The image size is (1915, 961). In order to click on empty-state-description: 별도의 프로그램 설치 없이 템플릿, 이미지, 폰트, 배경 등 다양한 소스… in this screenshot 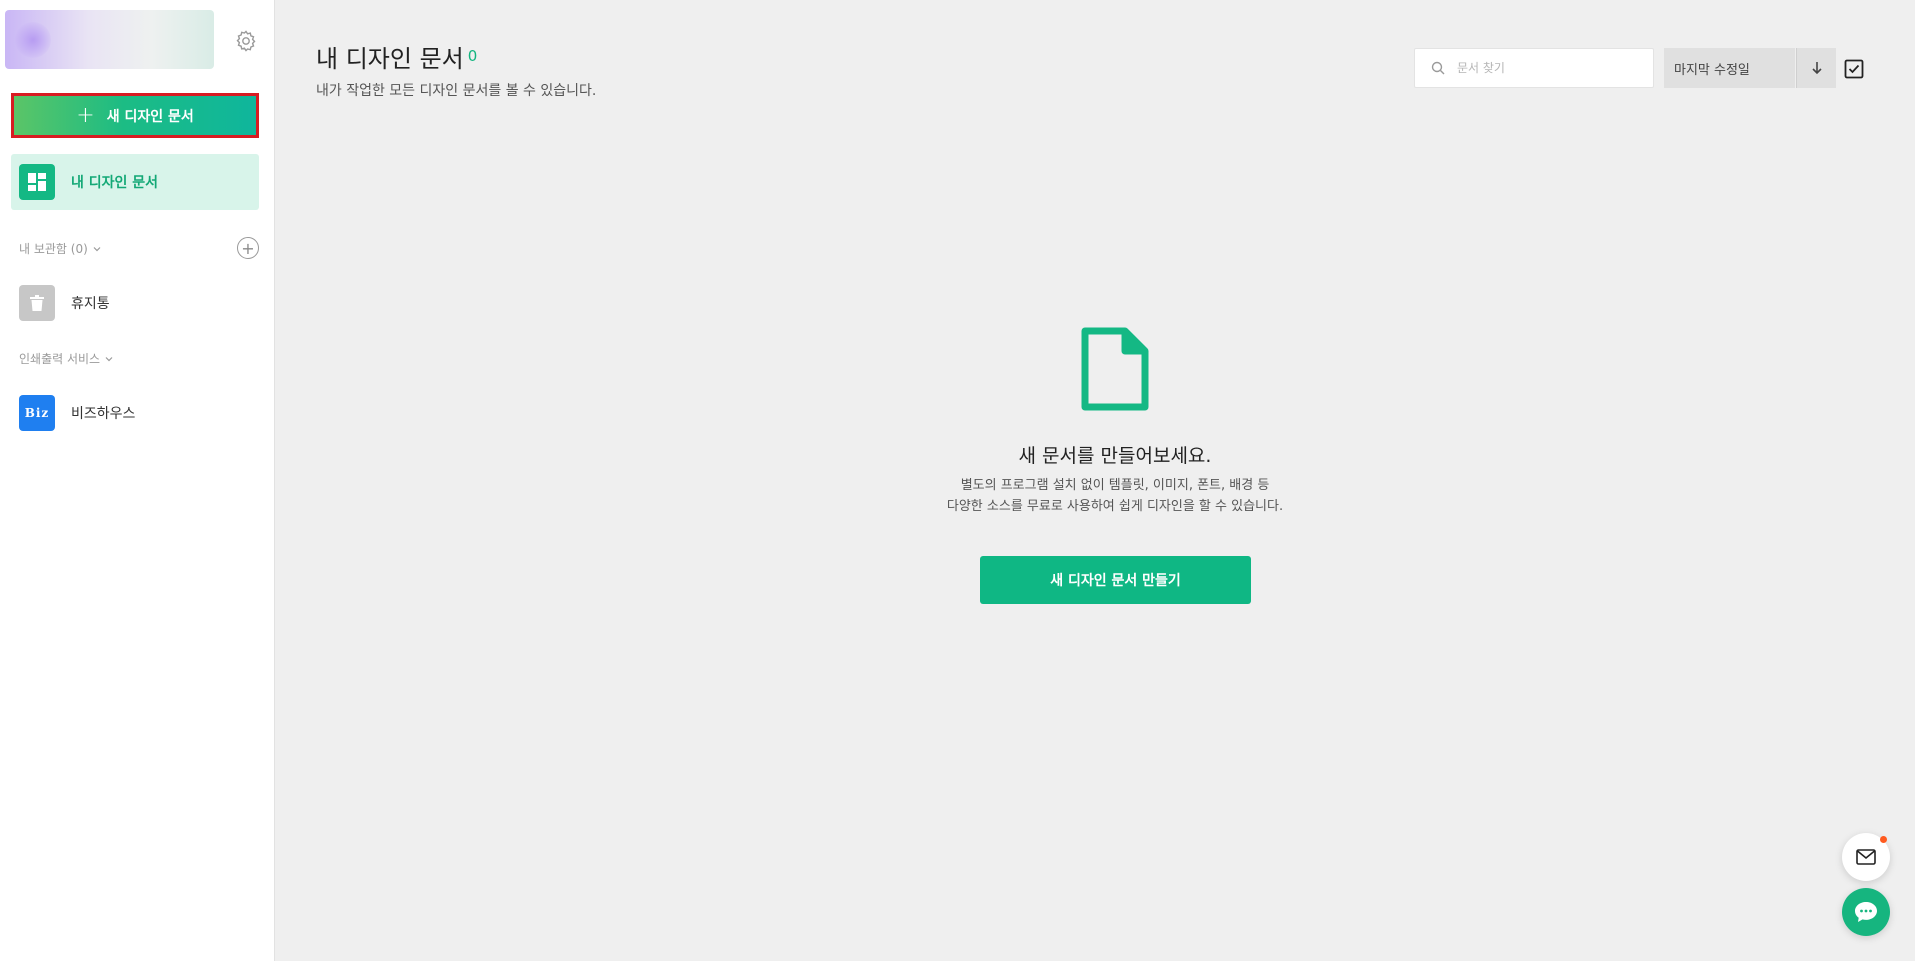, I will do `click(1115, 496)`.